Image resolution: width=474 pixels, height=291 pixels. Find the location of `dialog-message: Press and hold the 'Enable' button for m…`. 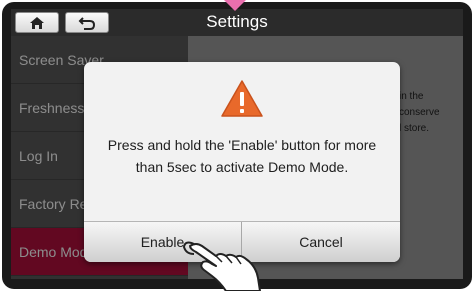

dialog-message: Press and hold the 'Enable' button for m… is located at coordinates (242, 156).